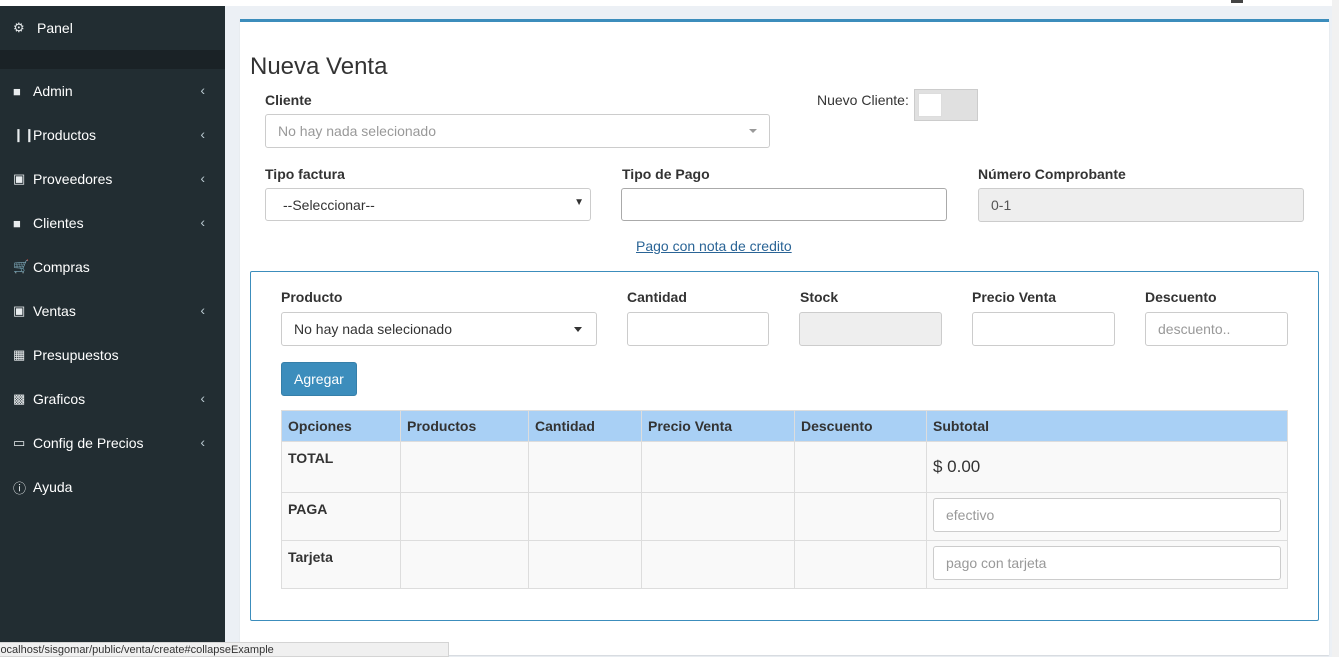 Image resolution: width=1339 pixels, height=657 pixels. I want to click on tarjeta-input: pago con tarjeta, so click(1107, 563).